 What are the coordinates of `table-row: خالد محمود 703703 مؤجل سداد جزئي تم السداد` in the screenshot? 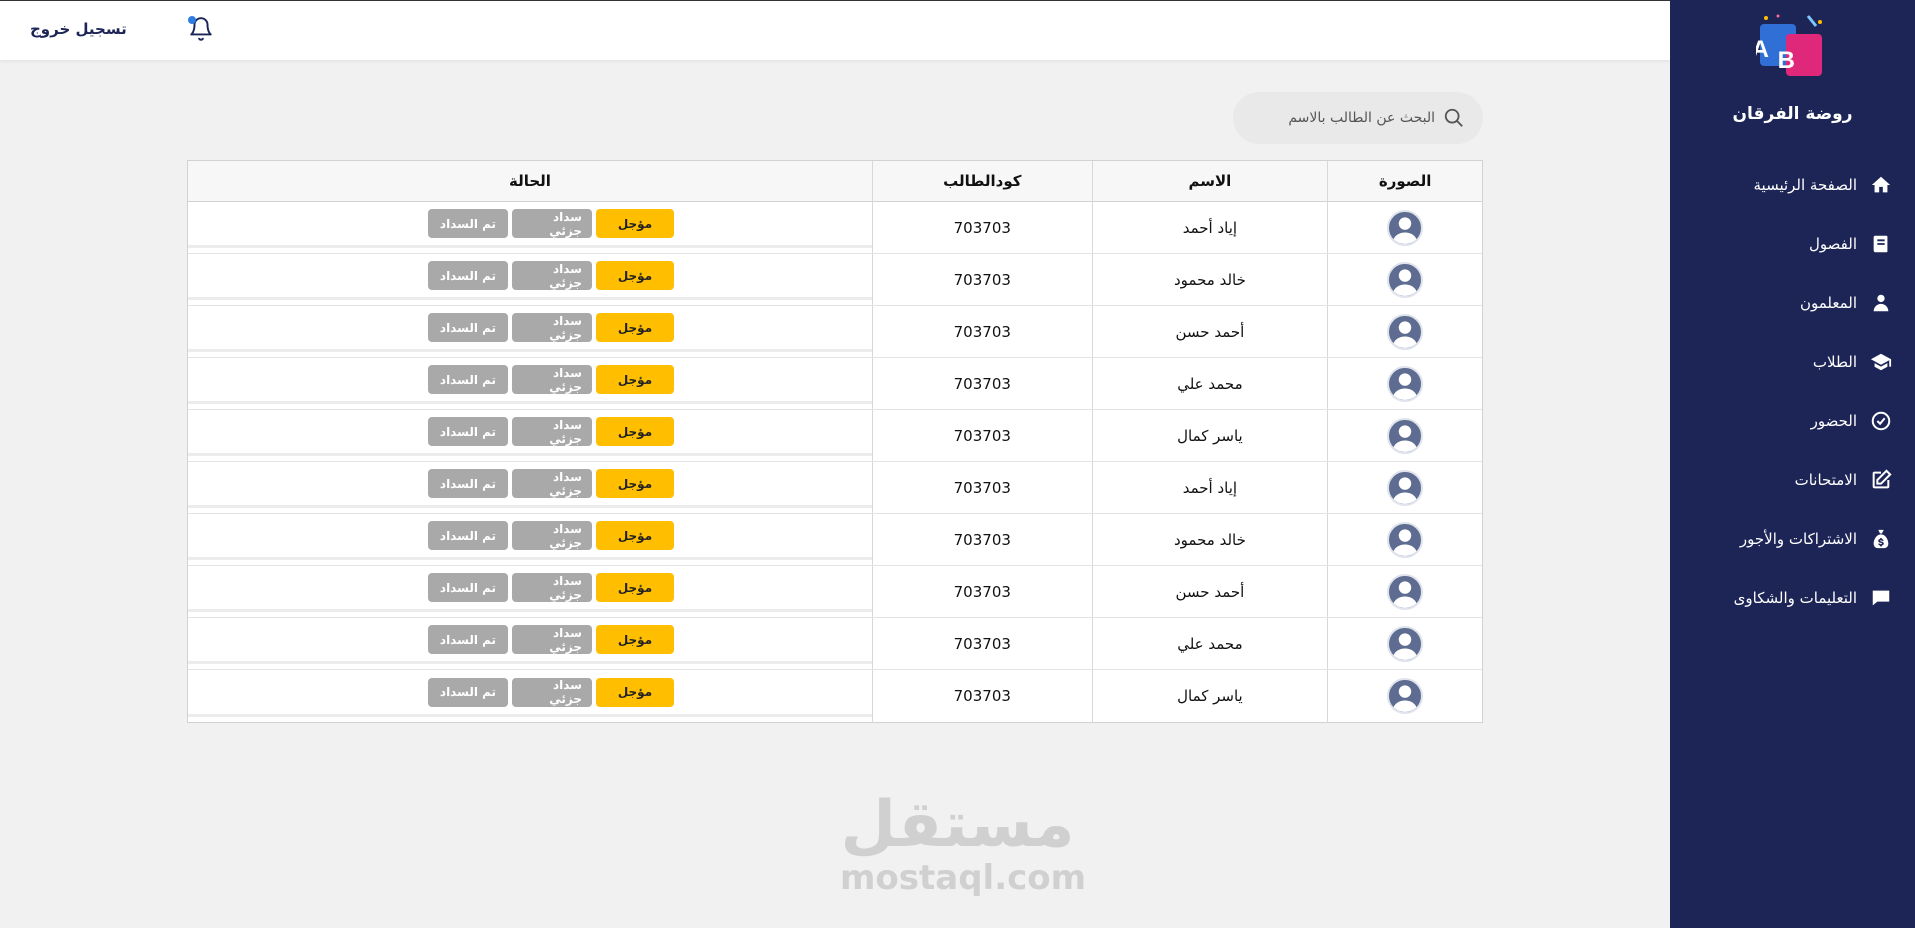 It's located at (835, 540).